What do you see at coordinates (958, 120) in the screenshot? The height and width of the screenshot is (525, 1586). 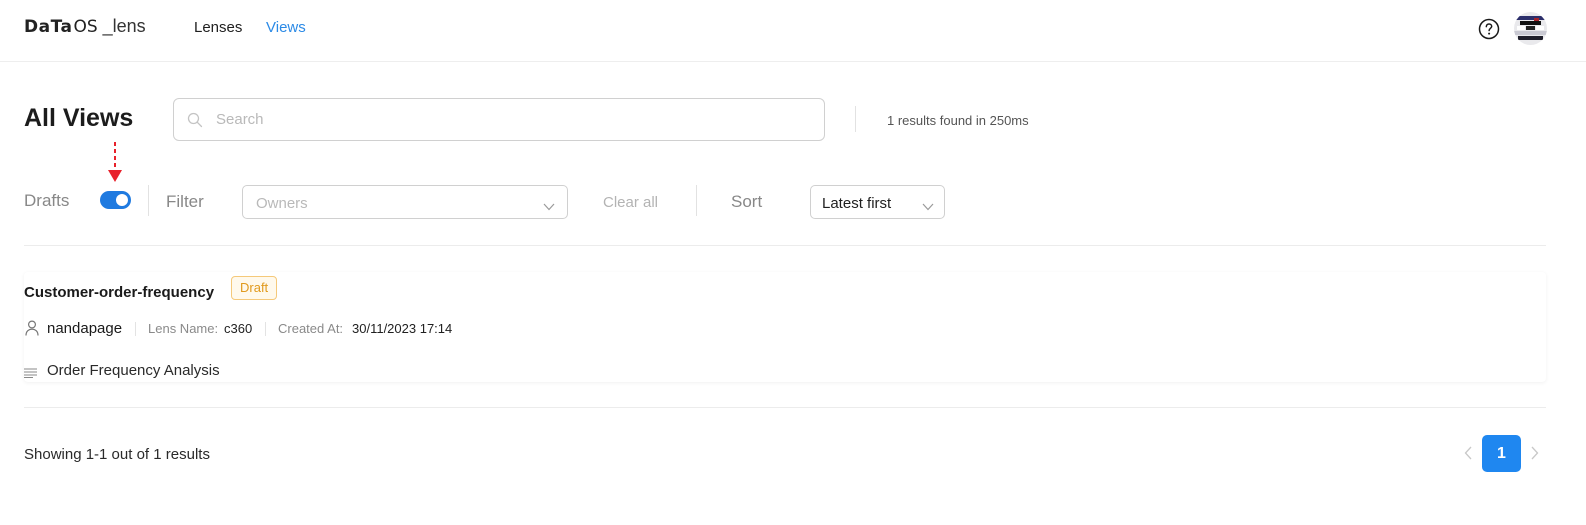 I see `results-count-text: 1 results found in 250ms` at bounding box center [958, 120].